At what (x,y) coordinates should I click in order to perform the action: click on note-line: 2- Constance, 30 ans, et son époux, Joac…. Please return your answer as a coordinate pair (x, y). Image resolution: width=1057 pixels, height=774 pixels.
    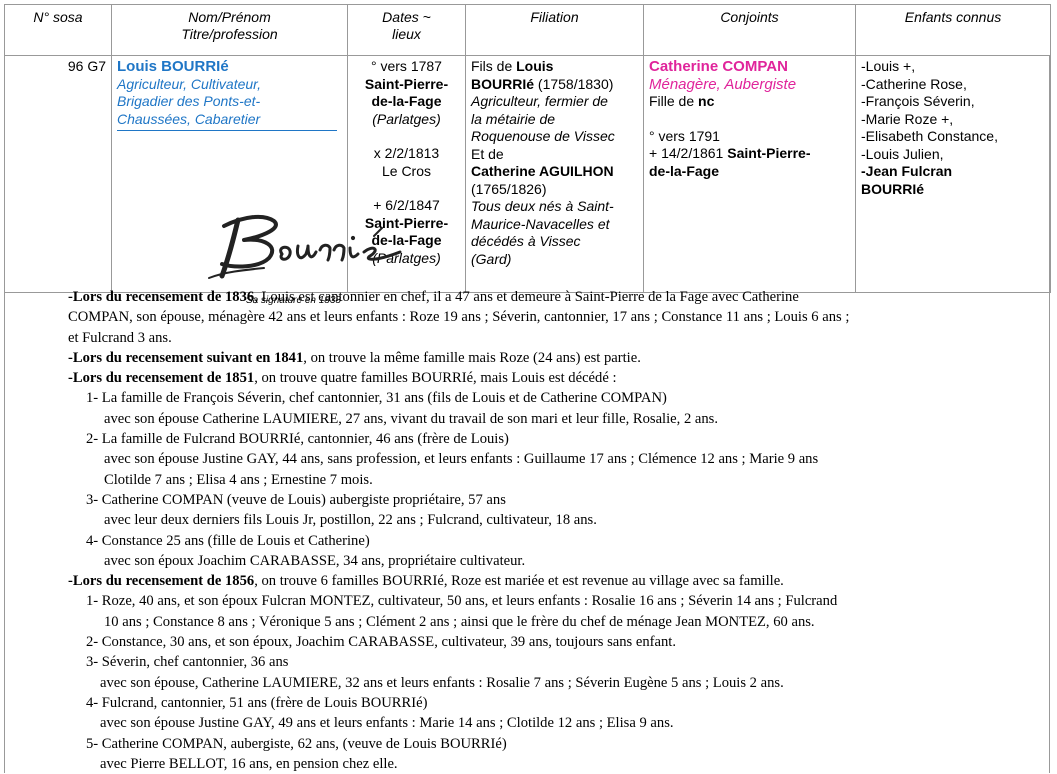
    Looking at the image, I should click on (381, 642).